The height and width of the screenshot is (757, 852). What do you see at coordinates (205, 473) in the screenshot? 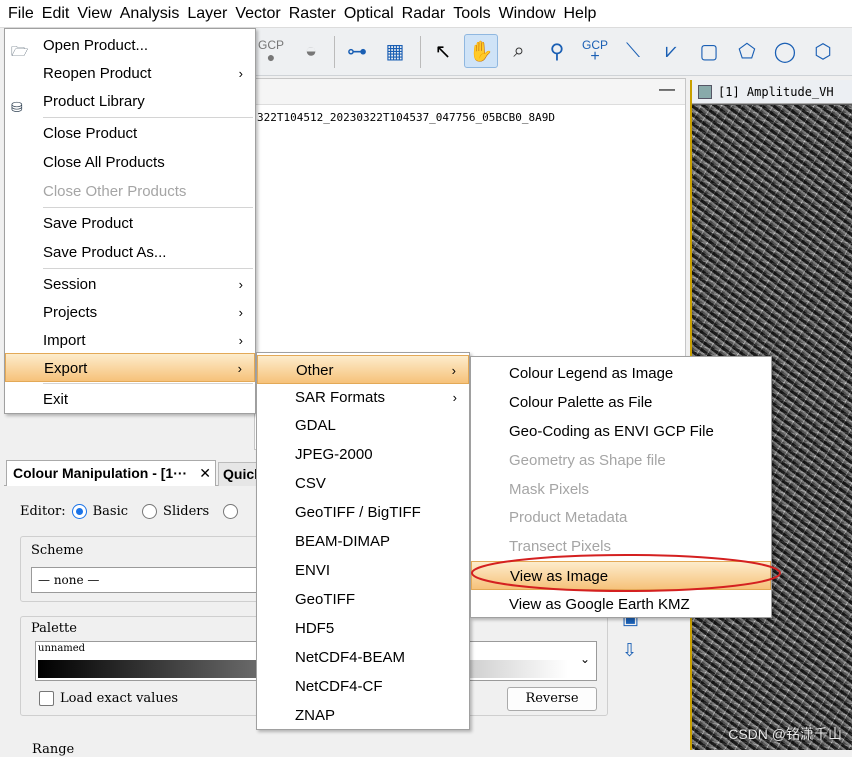
I see `close-icon: ✕` at bounding box center [205, 473].